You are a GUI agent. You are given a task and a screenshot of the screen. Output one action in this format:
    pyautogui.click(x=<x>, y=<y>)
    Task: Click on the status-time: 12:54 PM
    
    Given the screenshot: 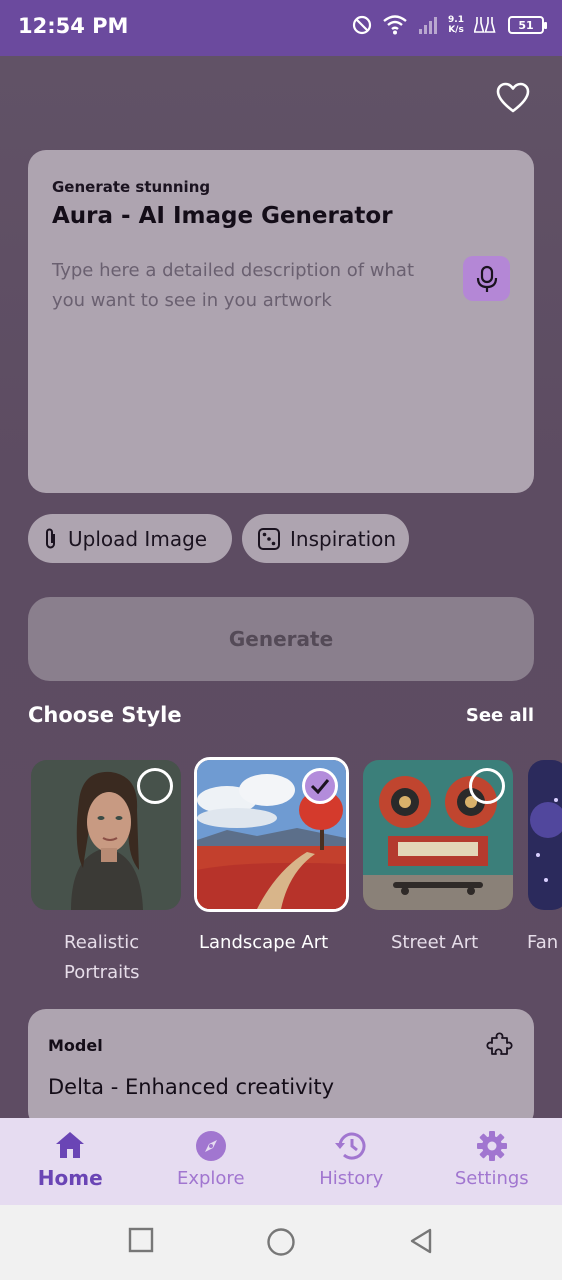 What is the action you would take?
    pyautogui.click(x=73, y=26)
    